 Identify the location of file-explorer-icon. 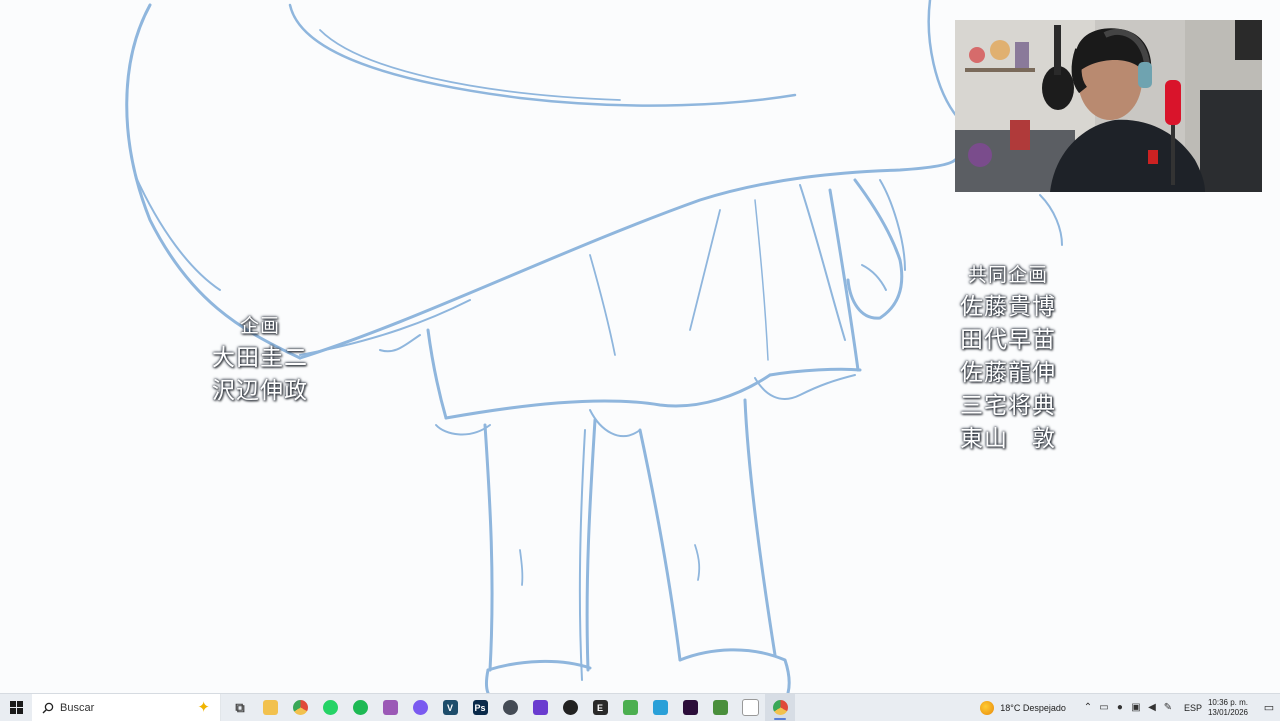
(270, 707).